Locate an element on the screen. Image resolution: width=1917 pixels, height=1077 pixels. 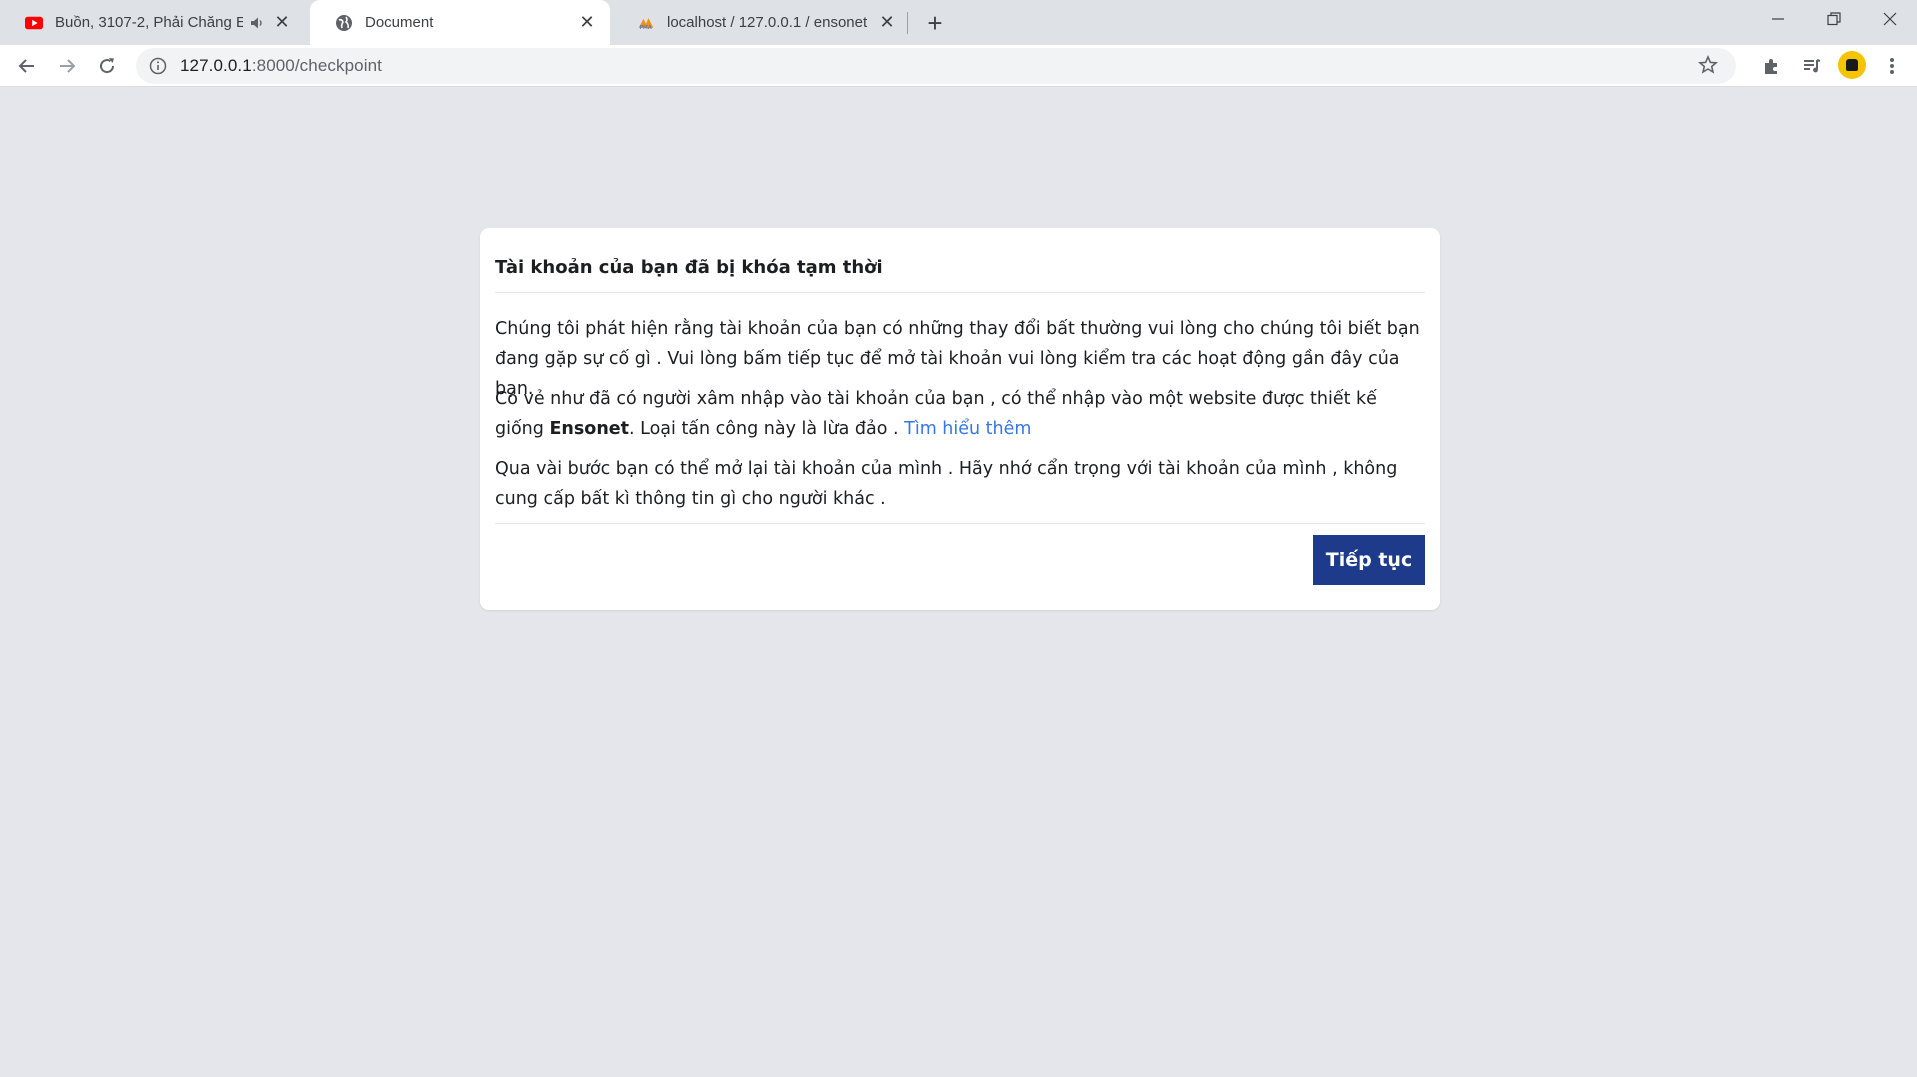
browser-toolbar: 127.0.0.1:8000/checkpoint is located at coordinates (958, 66).